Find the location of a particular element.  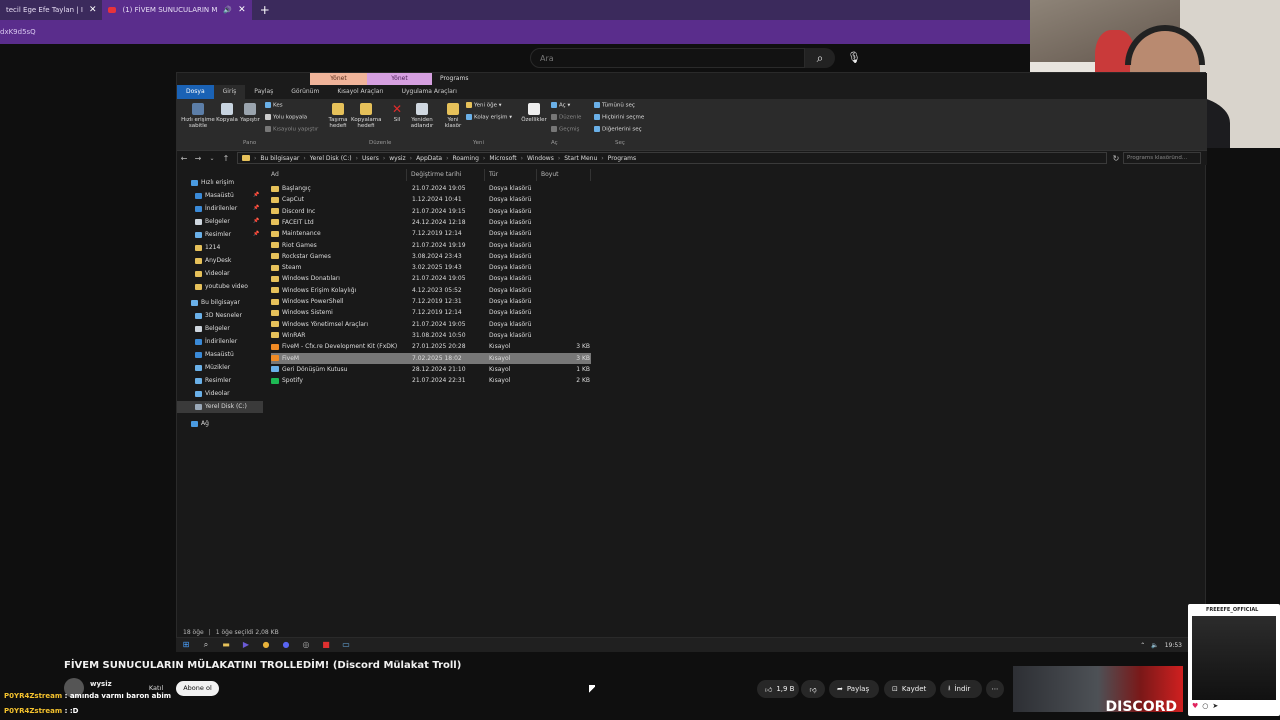

browser-tab: tecil Ege Efe Taylan | I ✕ is located at coordinates (51, 10).